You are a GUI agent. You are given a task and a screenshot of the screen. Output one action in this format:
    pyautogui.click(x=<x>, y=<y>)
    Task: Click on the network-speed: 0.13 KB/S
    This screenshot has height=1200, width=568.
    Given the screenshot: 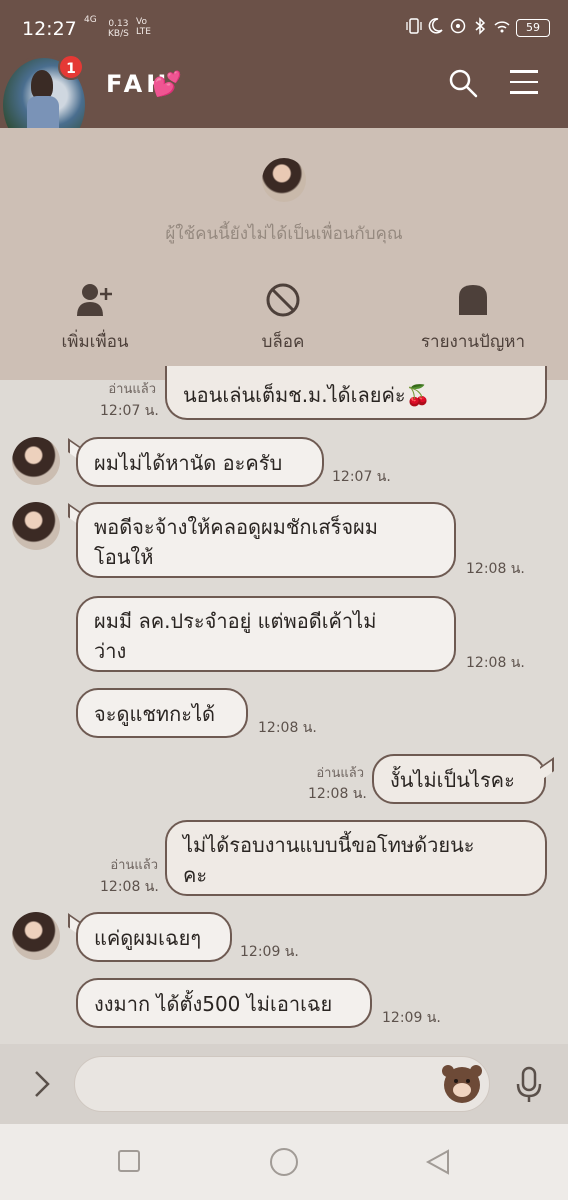 What is the action you would take?
    pyautogui.click(x=118, y=29)
    